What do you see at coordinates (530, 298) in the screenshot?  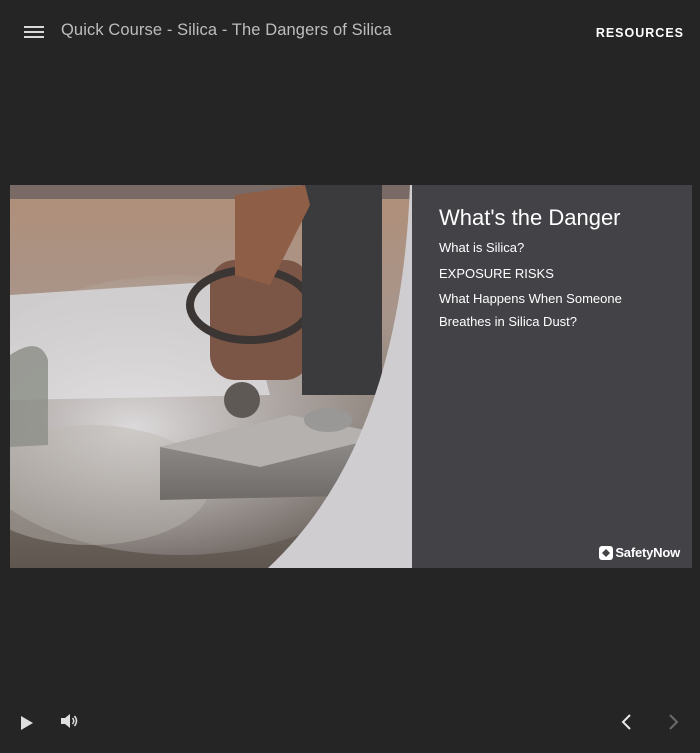 I see `link-breathes-silica-line1: What Happens When Someone` at bounding box center [530, 298].